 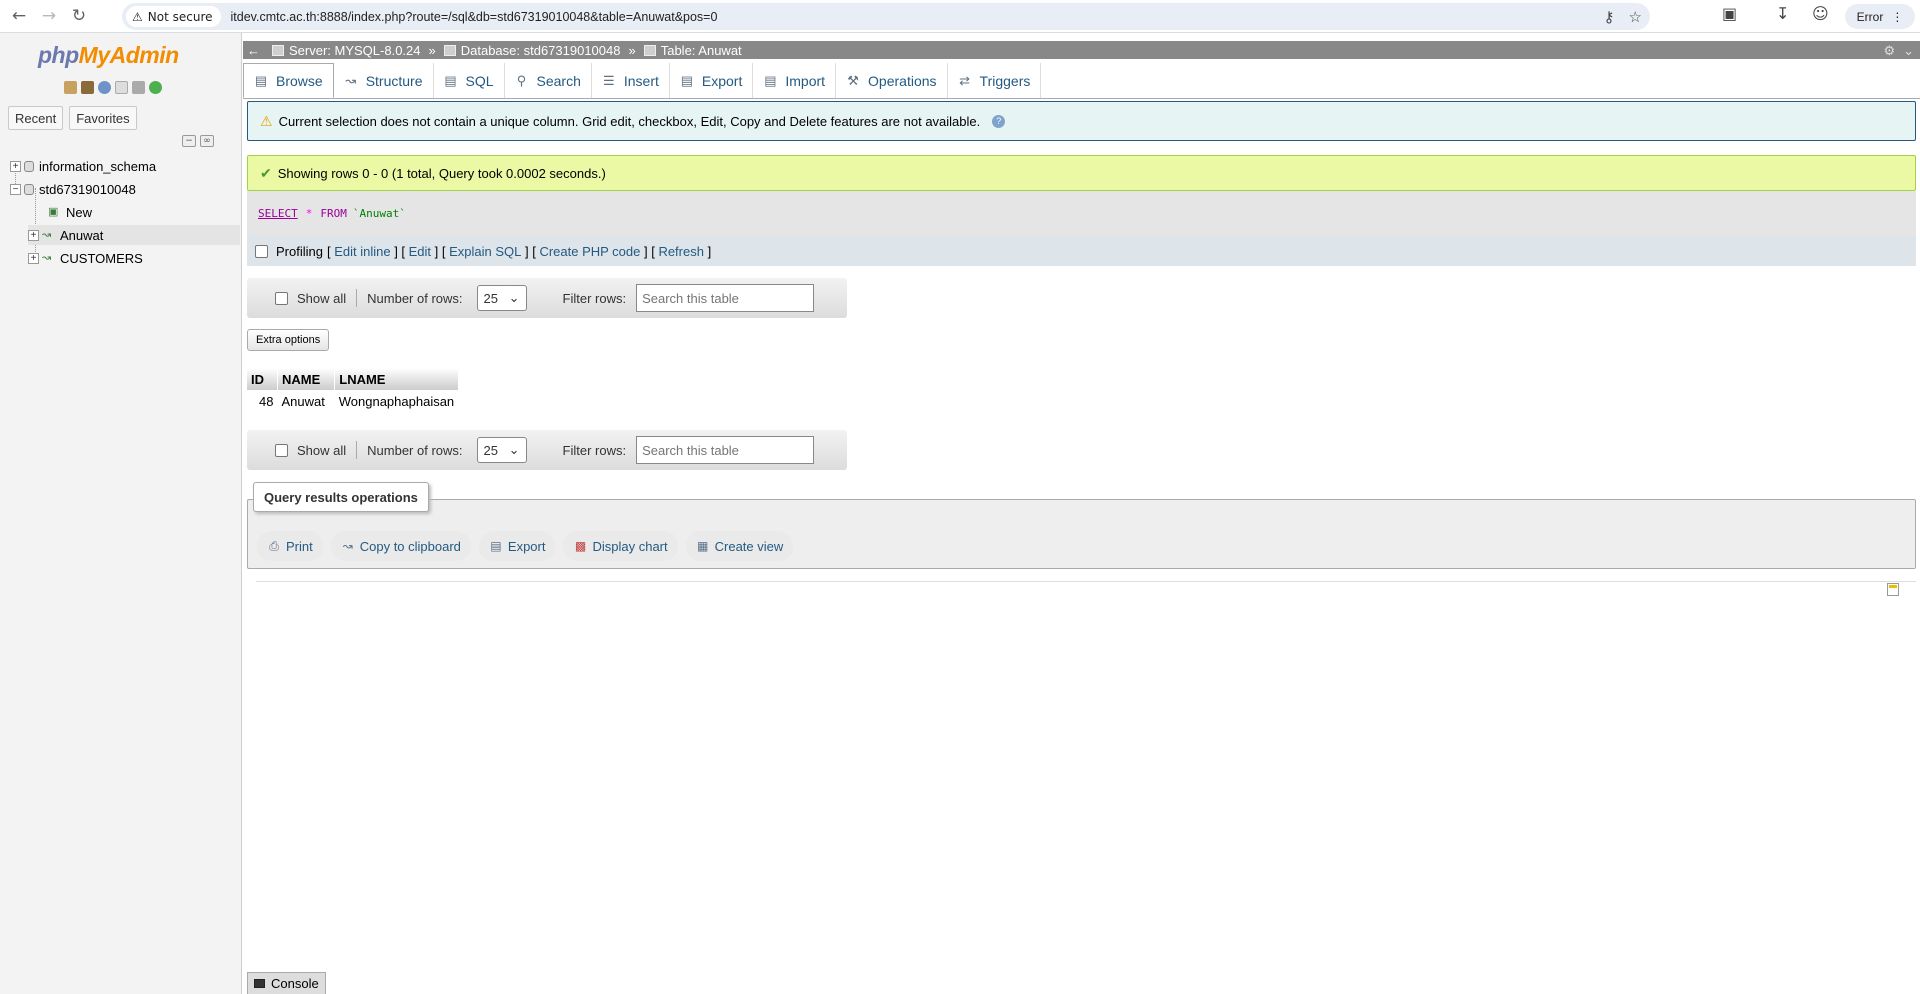 What do you see at coordinates (795, 80) in the screenshot?
I see `tab-import: ▤ Import` at bounding box center [795, 80].